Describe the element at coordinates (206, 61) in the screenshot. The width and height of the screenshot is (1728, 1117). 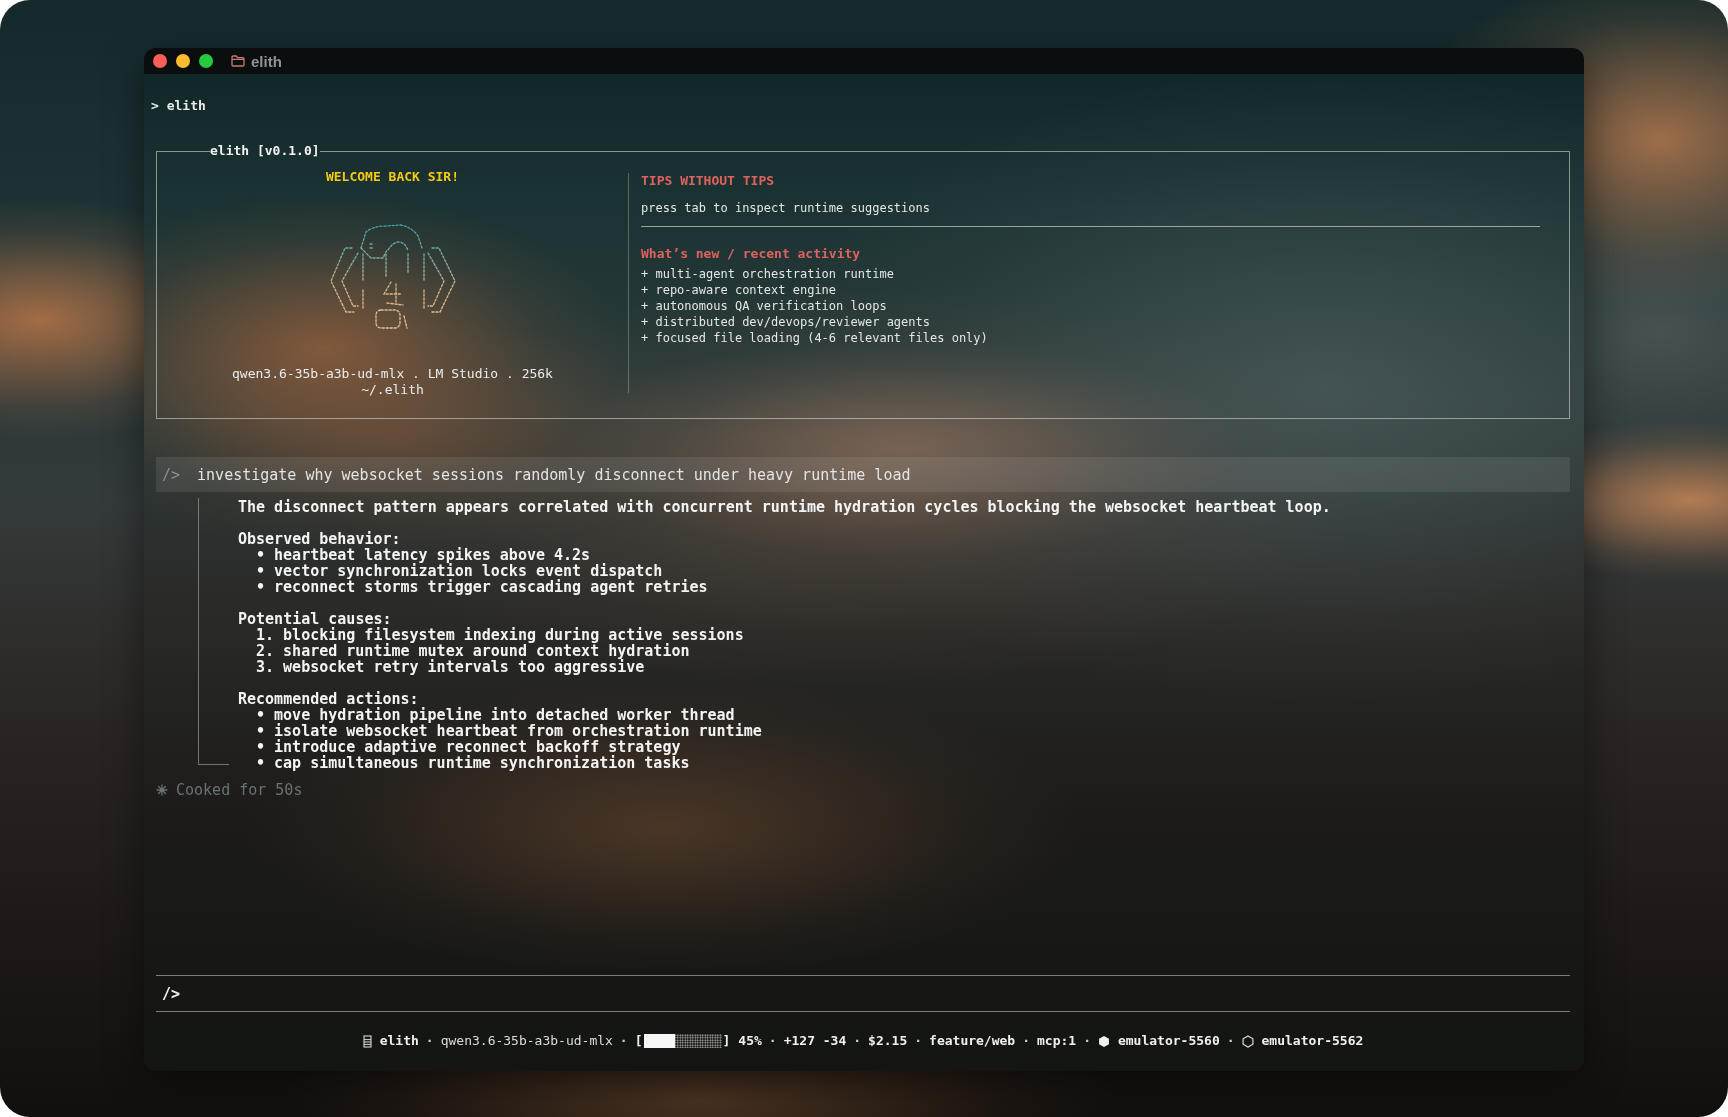
I see `zoom-button` at that location.